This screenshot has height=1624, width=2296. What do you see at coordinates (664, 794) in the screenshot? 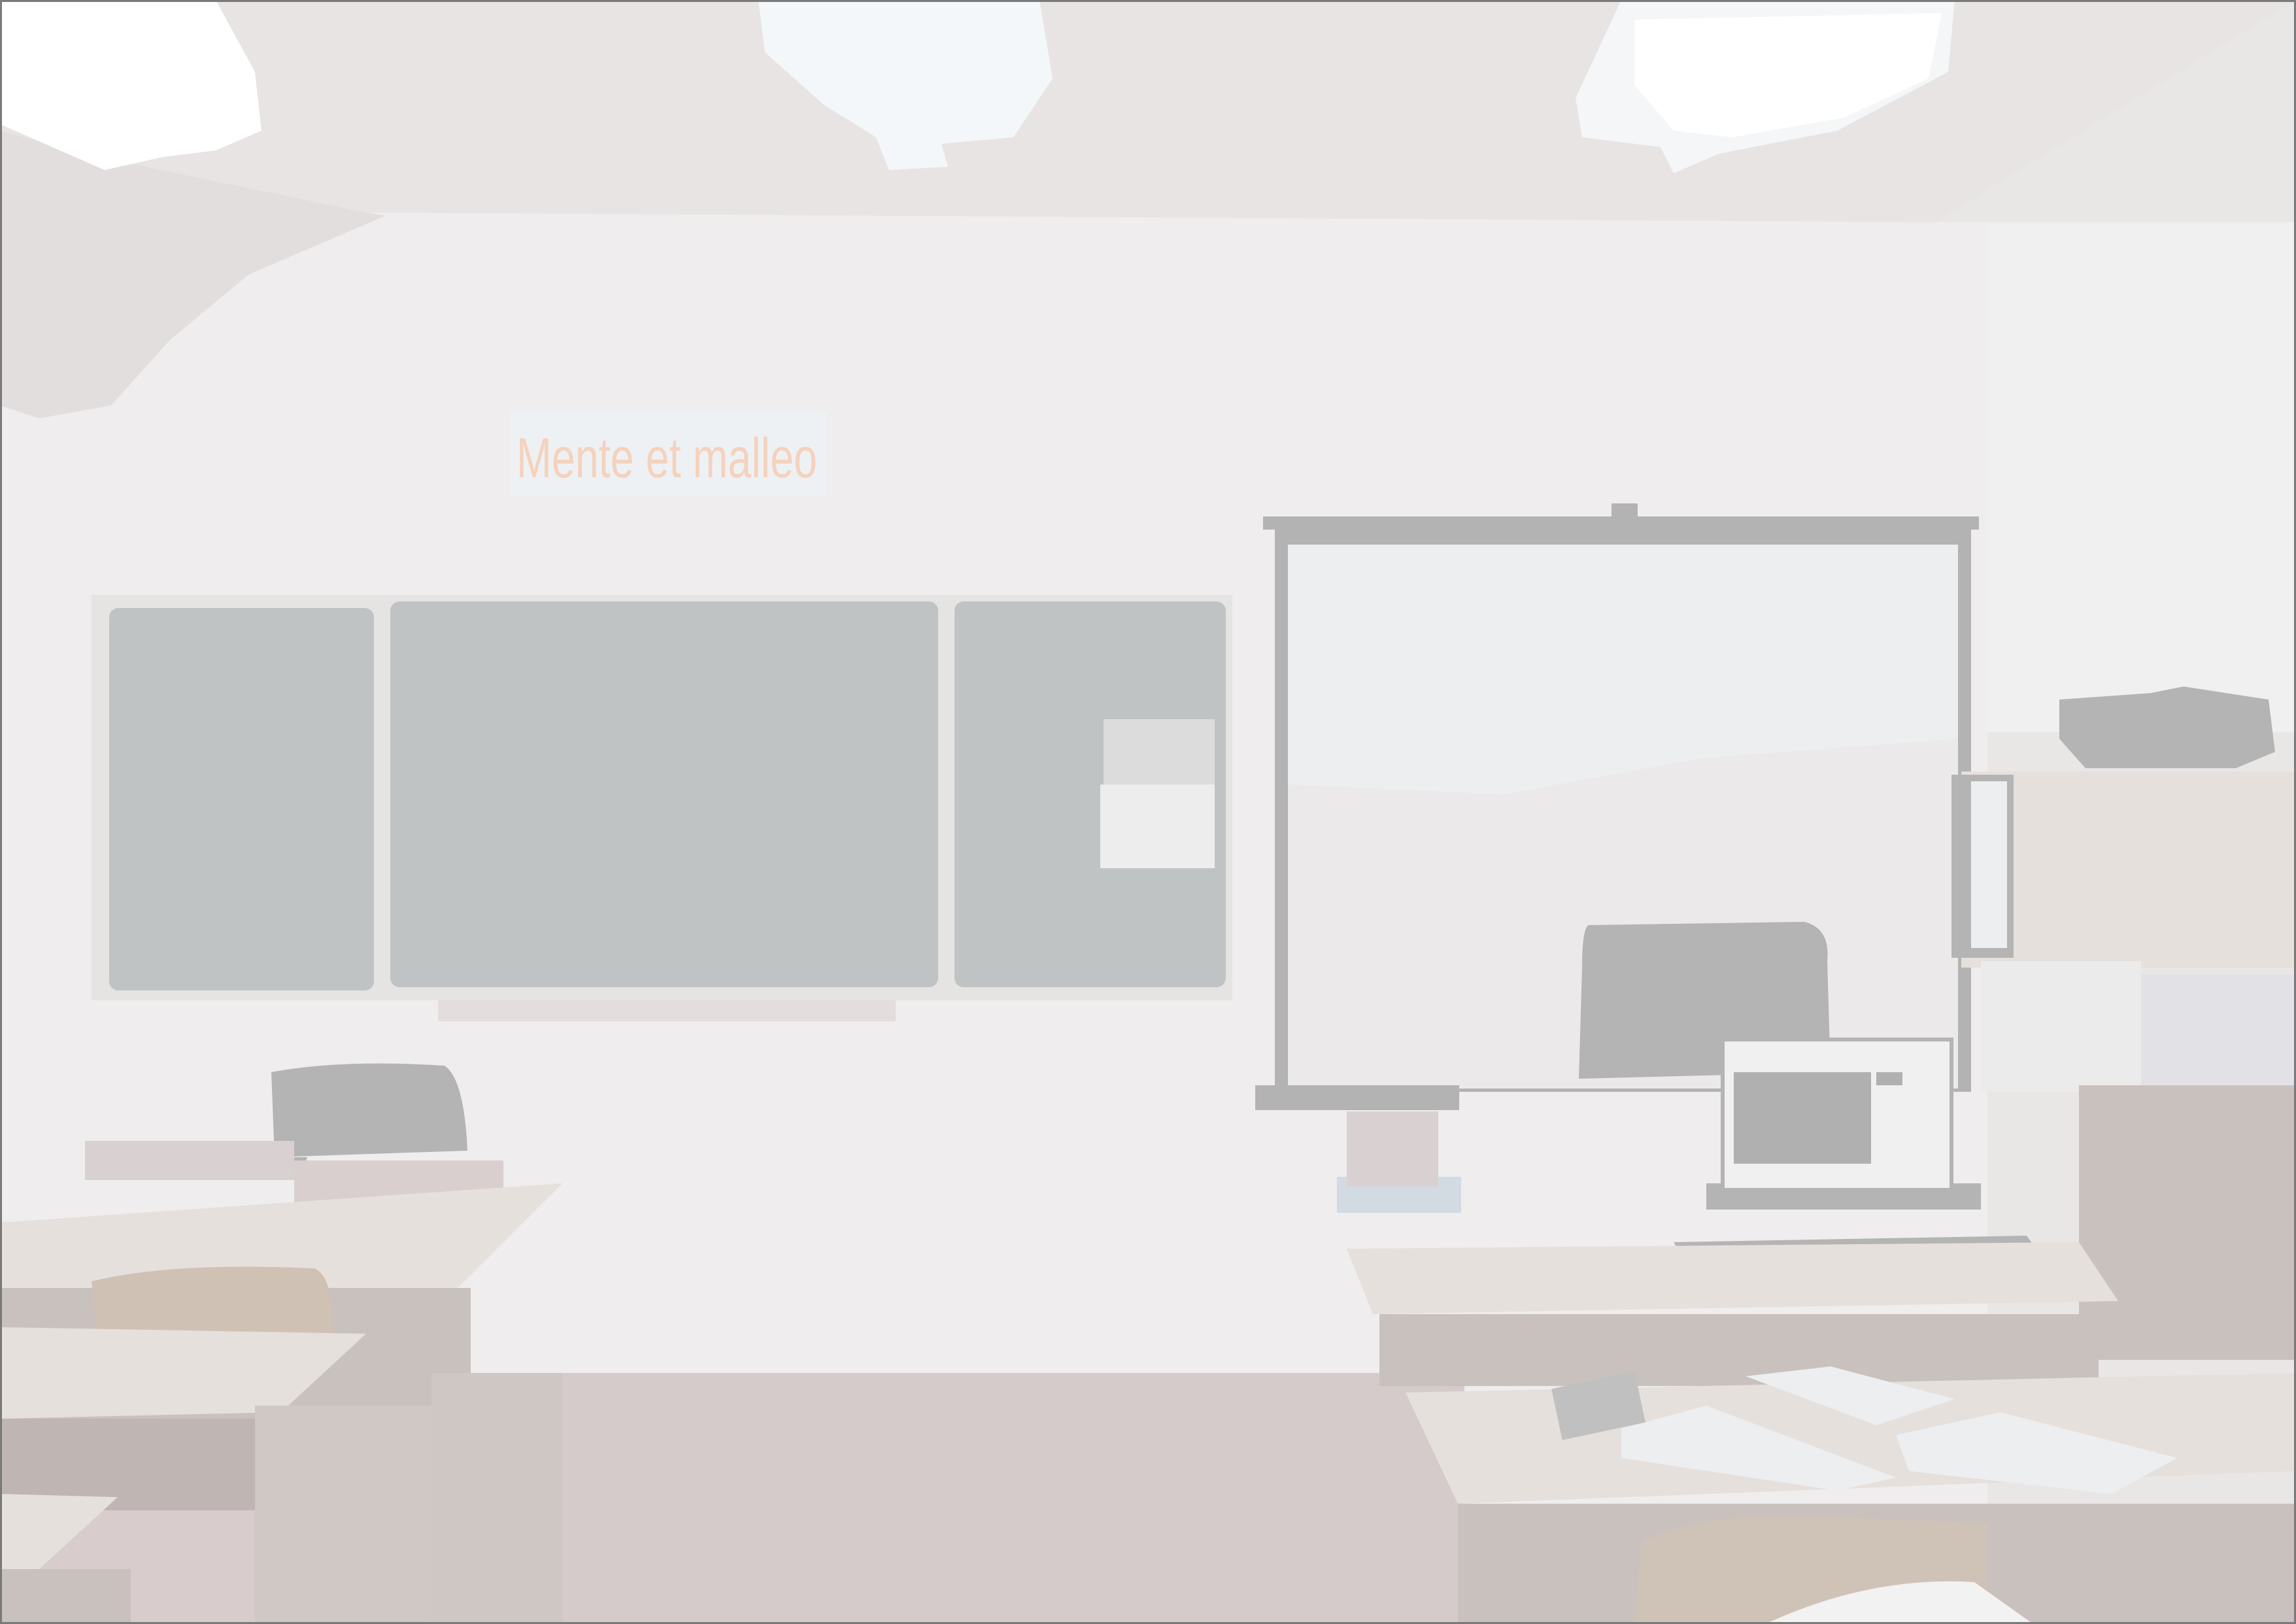
I see `chalkboard-panel-center` at bounding box center [664, 794].